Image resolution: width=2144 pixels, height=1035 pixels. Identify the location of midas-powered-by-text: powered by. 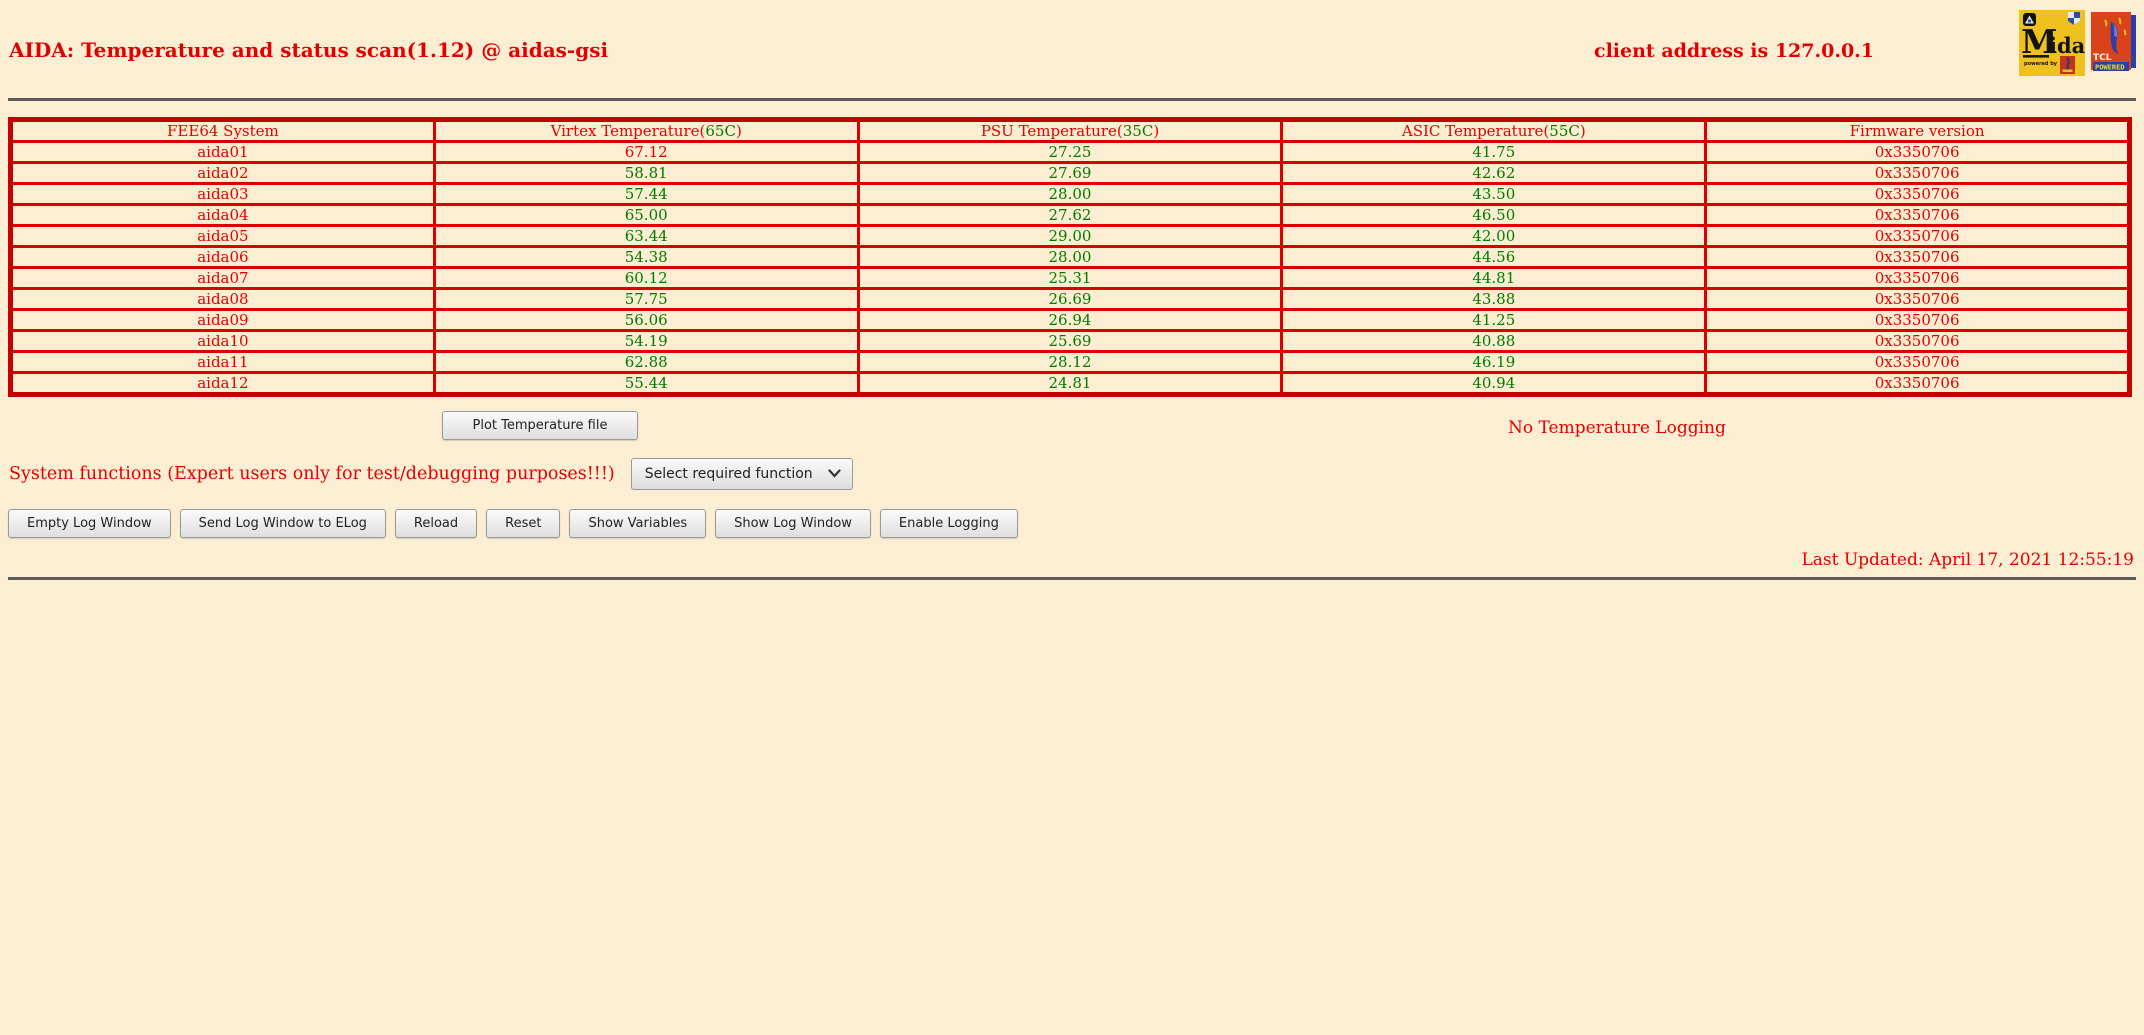
(2041, 64).